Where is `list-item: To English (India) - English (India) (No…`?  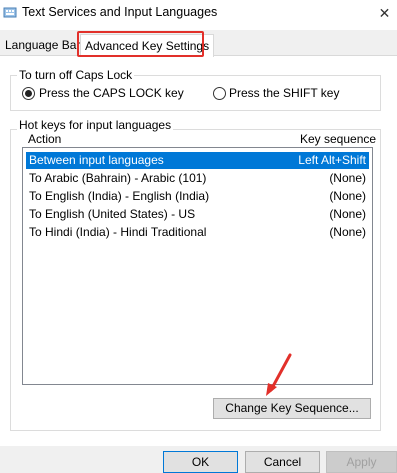 list-item: To English (India) - English (India) (No… is located at coordinates (197, 196).